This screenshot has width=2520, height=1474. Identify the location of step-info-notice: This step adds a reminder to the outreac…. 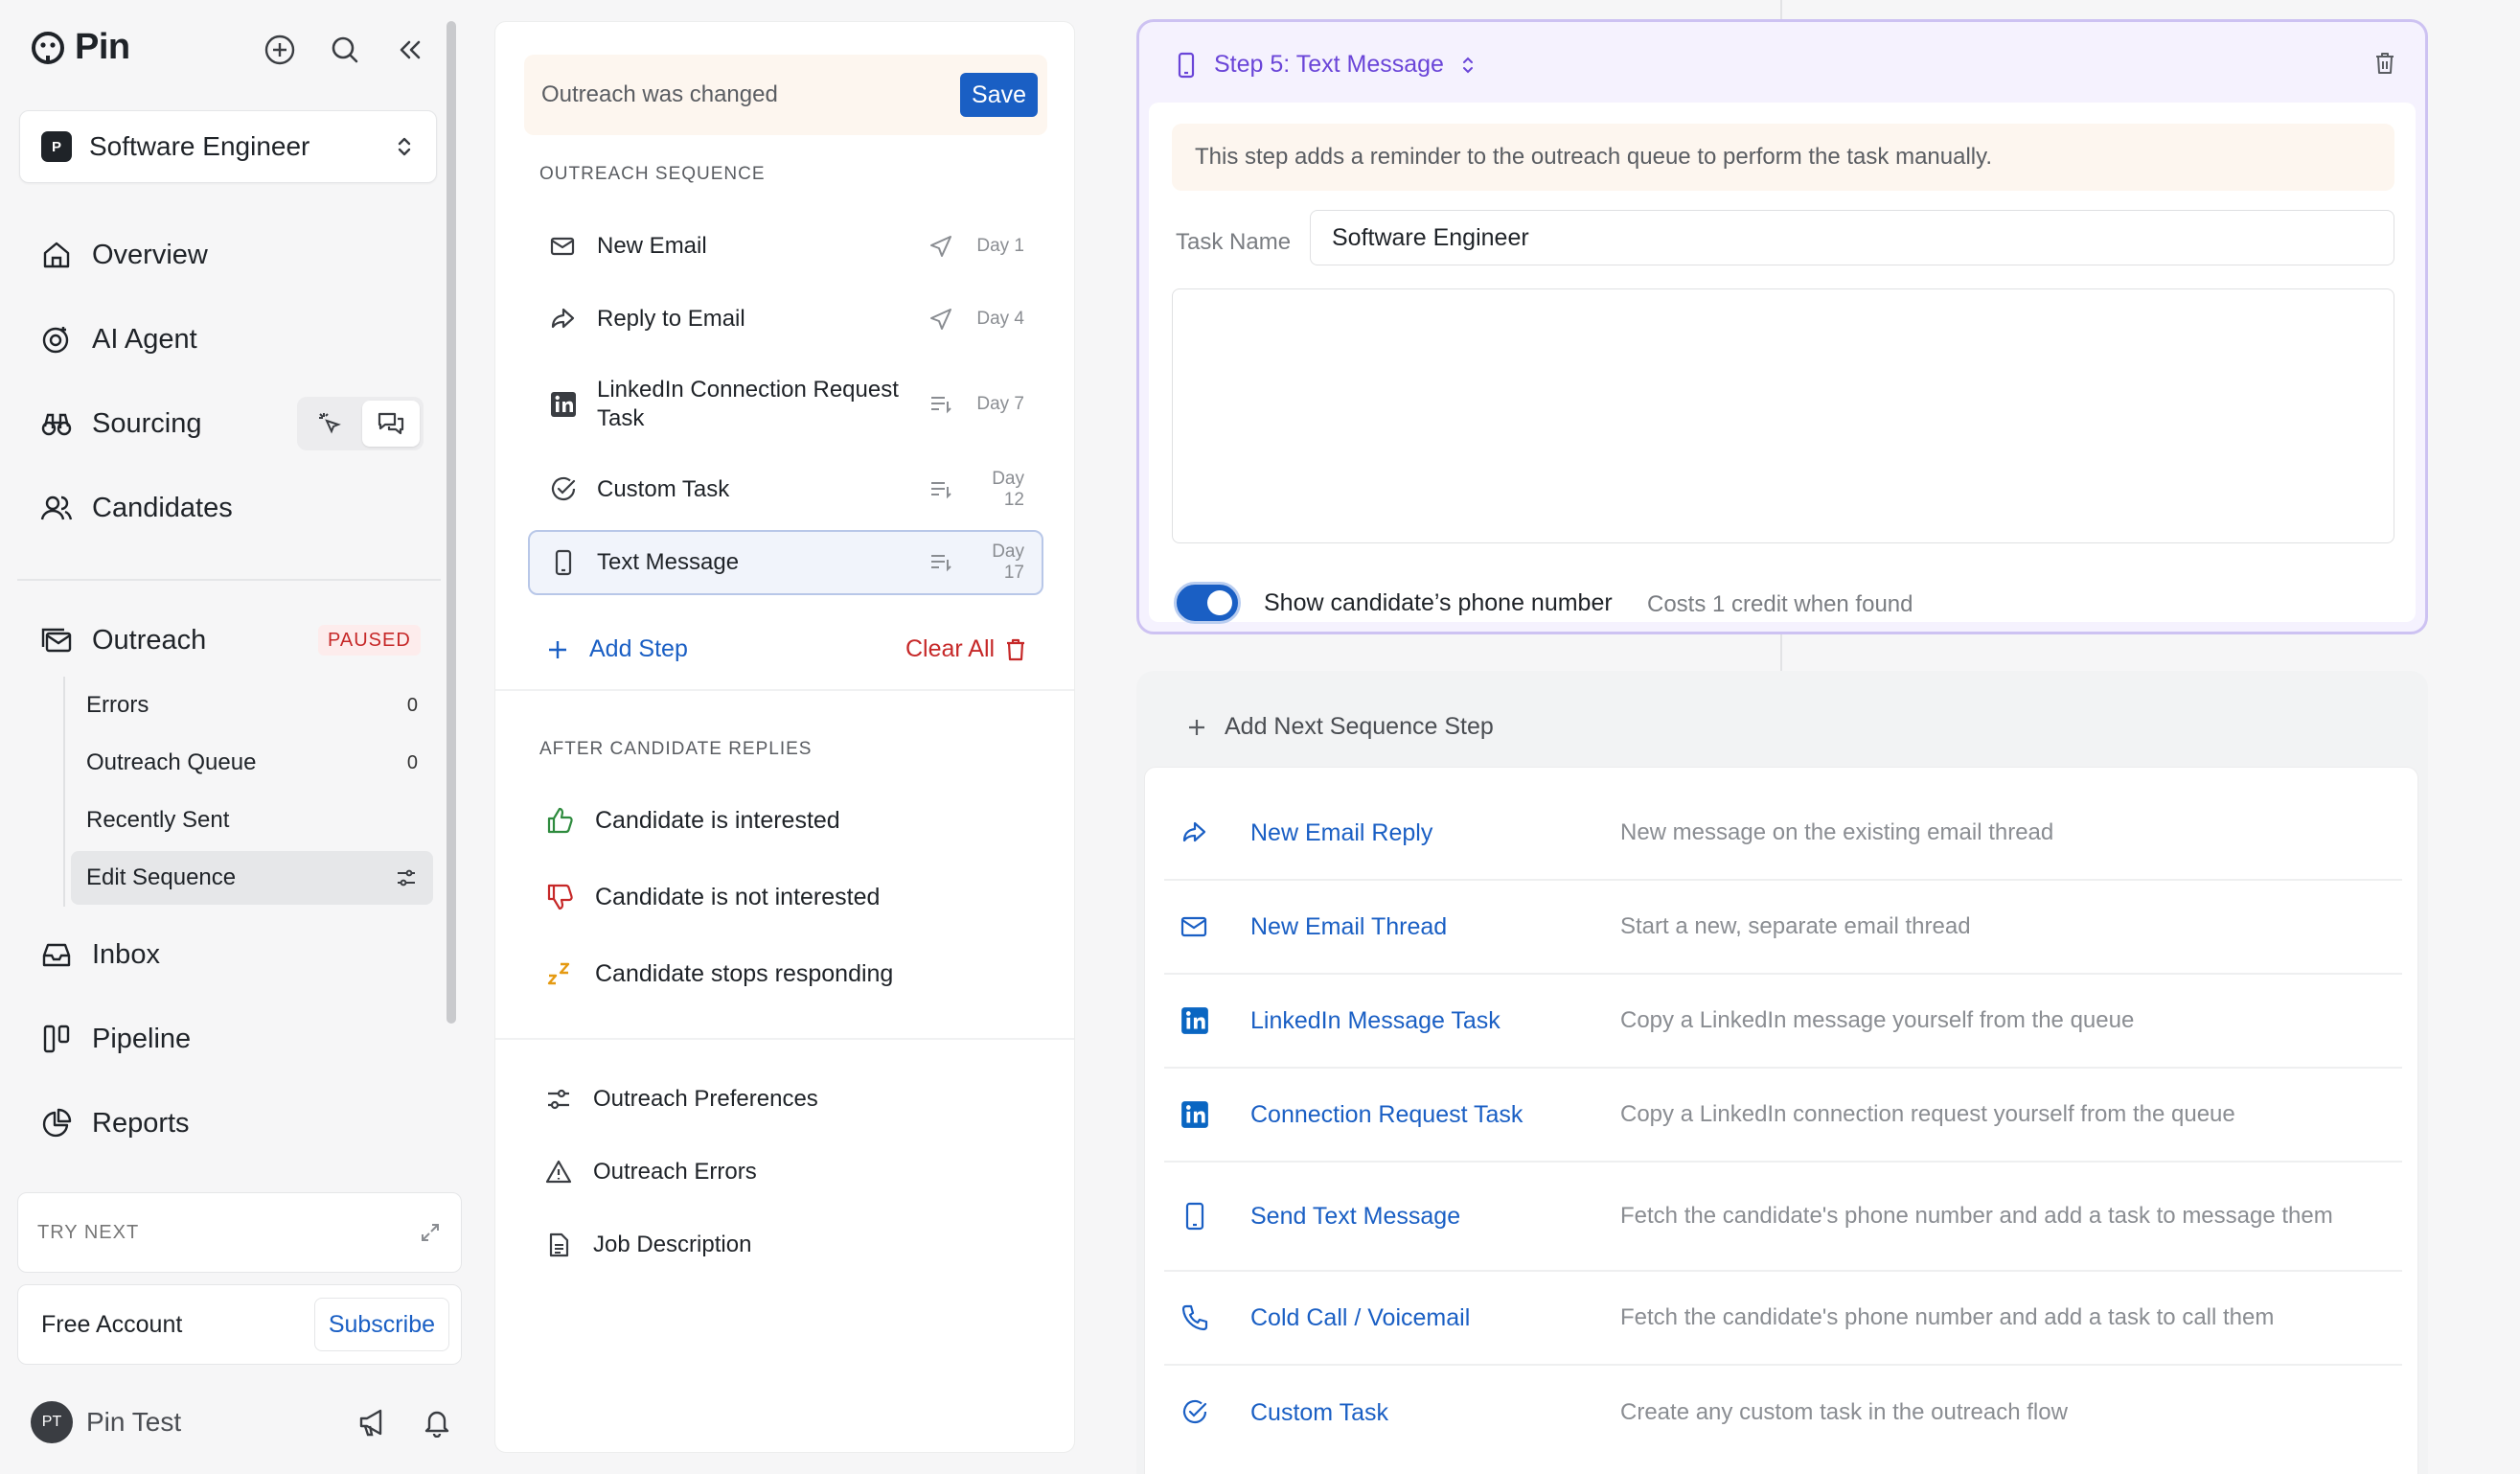
(1783, 157).